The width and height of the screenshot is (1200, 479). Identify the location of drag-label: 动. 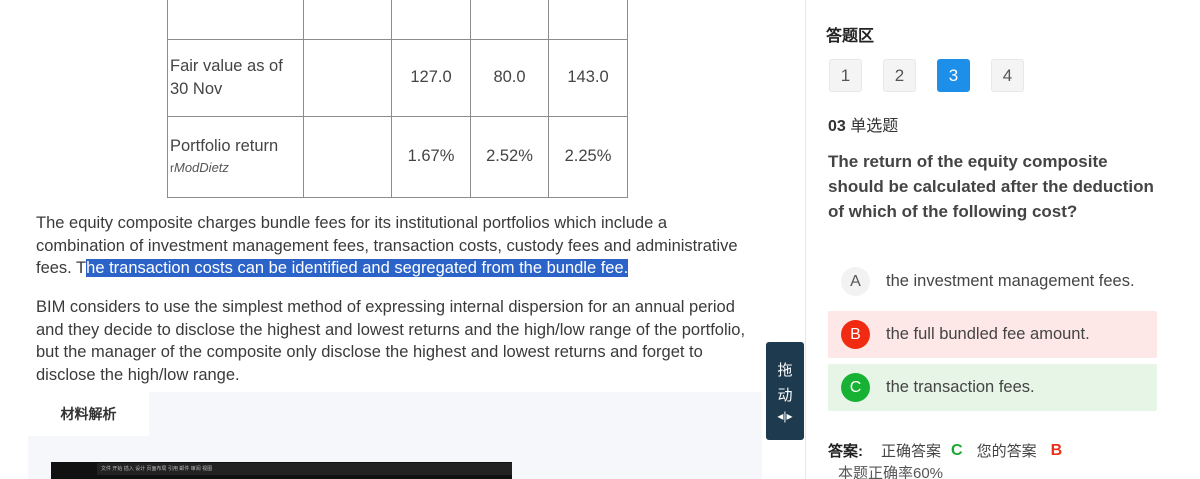
(785, 395).